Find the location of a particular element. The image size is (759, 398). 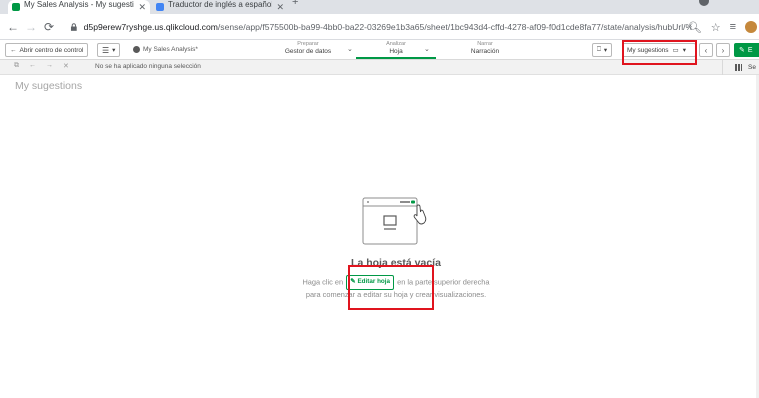

tab-narrate: Narrar Narración is located at coordinates (485, 50).